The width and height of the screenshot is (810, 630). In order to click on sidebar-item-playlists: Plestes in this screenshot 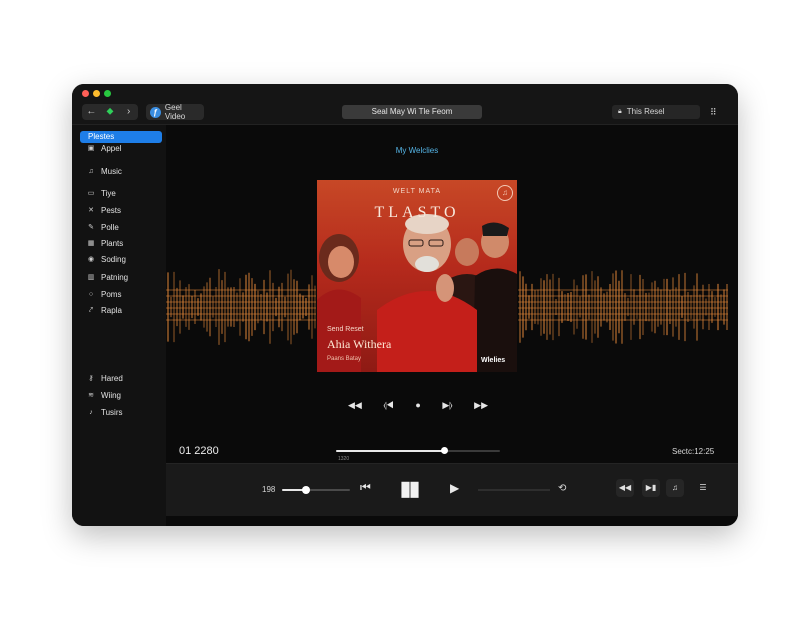, I will do `click(121, 137)`.